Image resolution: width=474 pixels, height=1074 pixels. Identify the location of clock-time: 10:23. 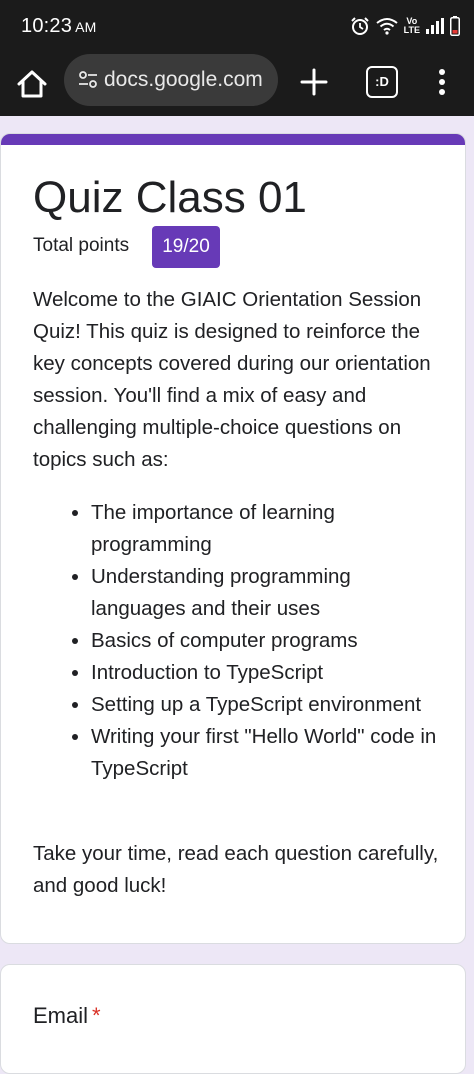
(47, 26).